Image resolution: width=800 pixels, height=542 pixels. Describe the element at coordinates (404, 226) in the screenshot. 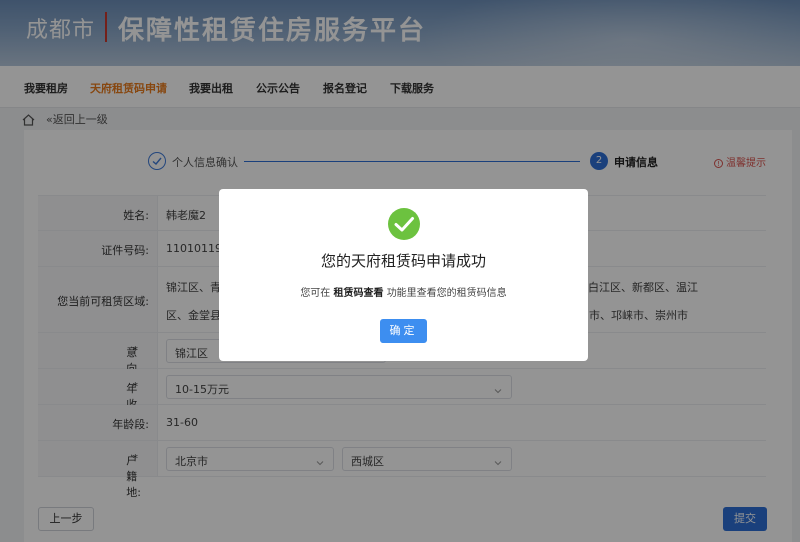

I see `success-check-icon` at that location.